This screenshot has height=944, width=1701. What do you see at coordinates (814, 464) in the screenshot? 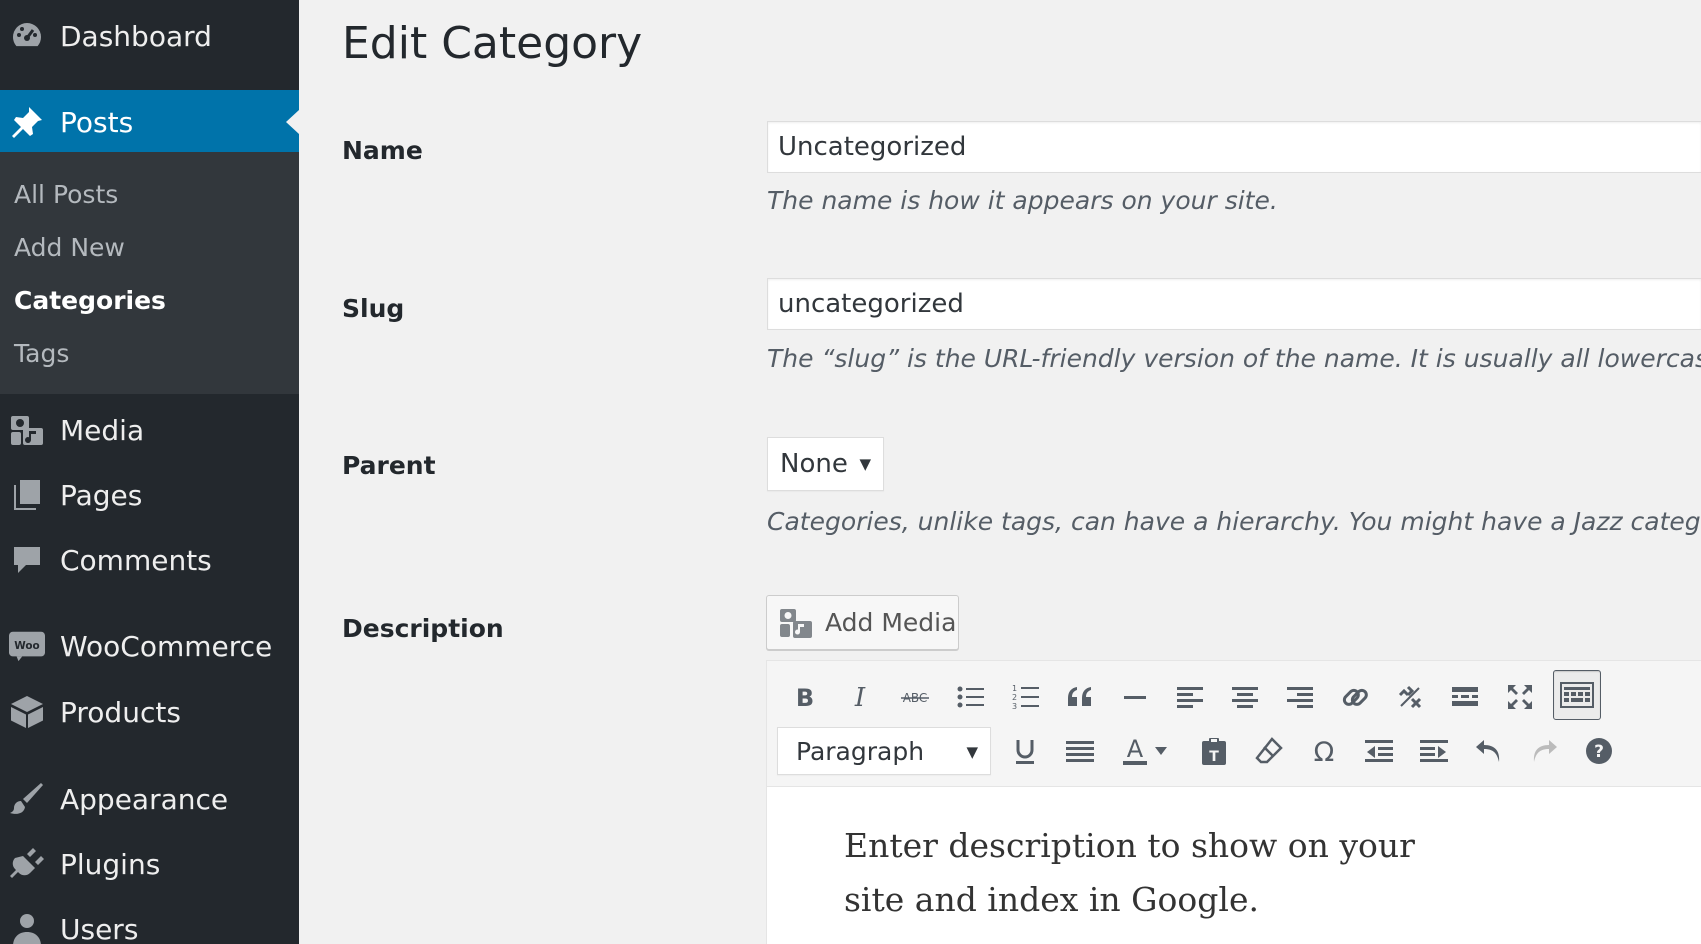
I see `parent-select-value: None` at bounding box center [814, 464].